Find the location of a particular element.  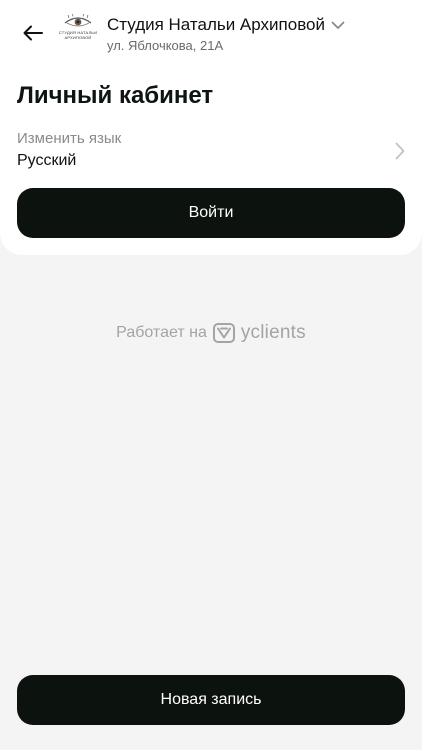

back-button is located at coordinates (33, 33).